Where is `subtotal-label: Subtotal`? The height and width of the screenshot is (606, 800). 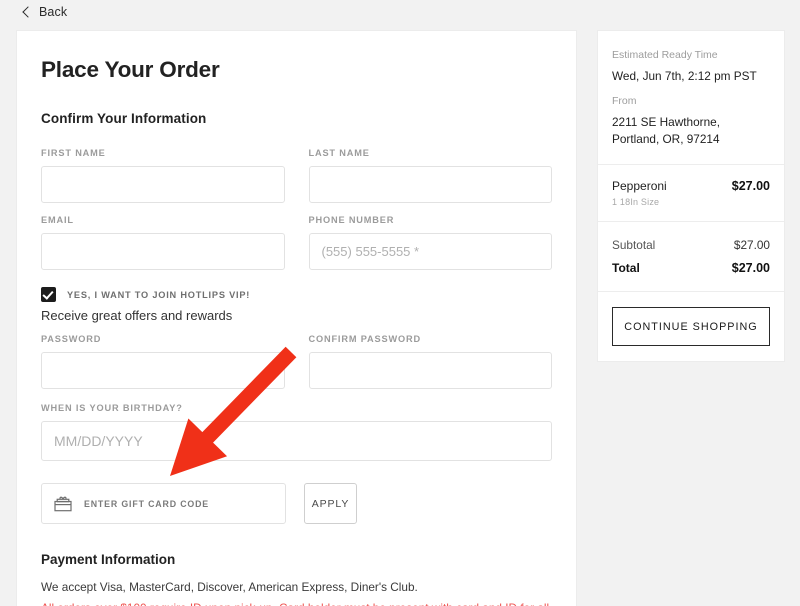 subtotal-label: Subtotal is located at coordinates (634, 245).